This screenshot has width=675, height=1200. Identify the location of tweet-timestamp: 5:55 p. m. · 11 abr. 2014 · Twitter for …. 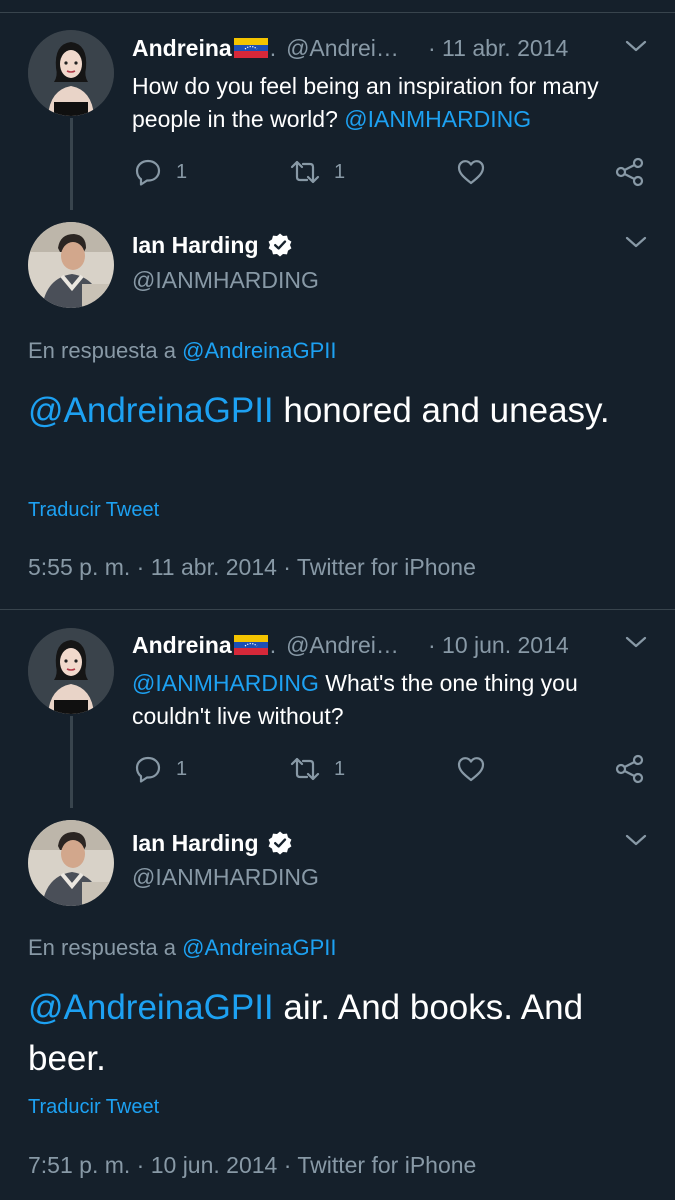
(252, 567).